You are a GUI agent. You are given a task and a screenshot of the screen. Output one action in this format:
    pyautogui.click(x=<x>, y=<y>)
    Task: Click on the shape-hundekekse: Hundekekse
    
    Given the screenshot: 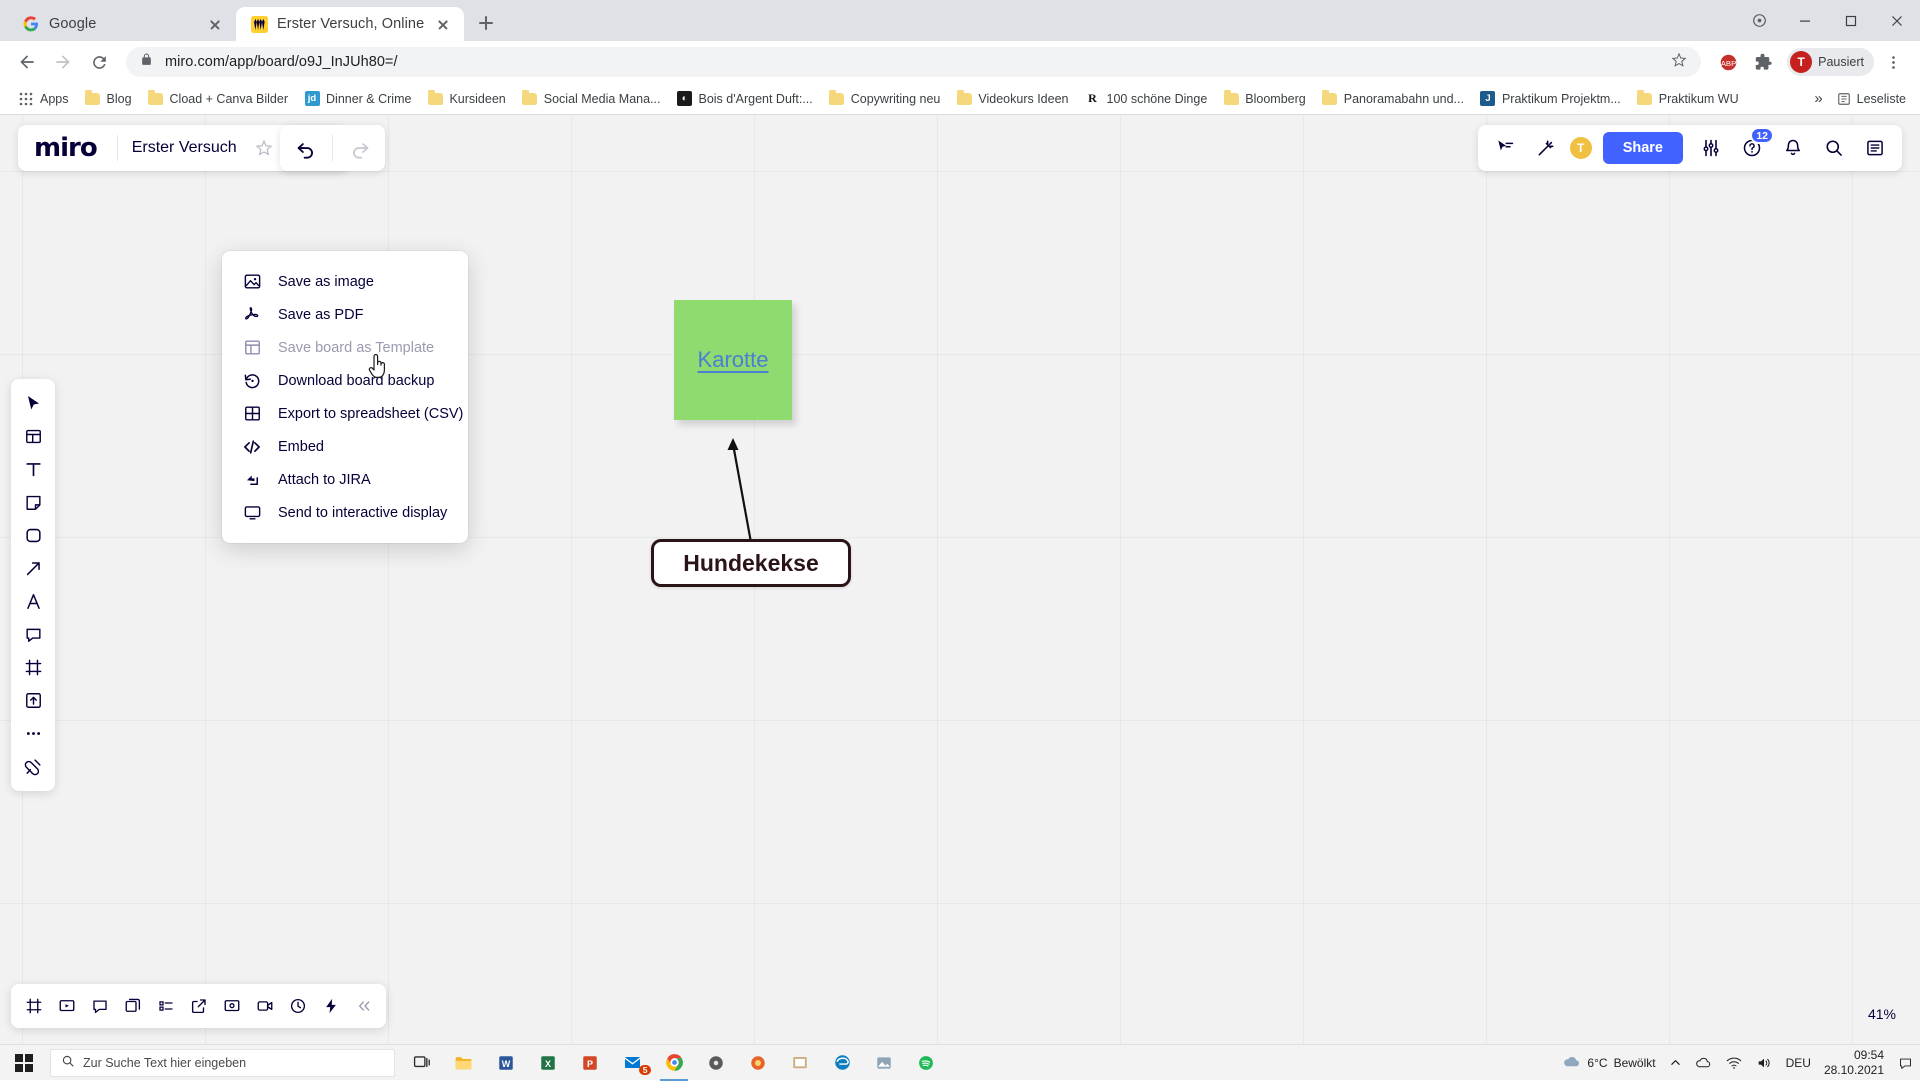 What is the action you would take?
    pyautogui.click(x=751, y=563)
    